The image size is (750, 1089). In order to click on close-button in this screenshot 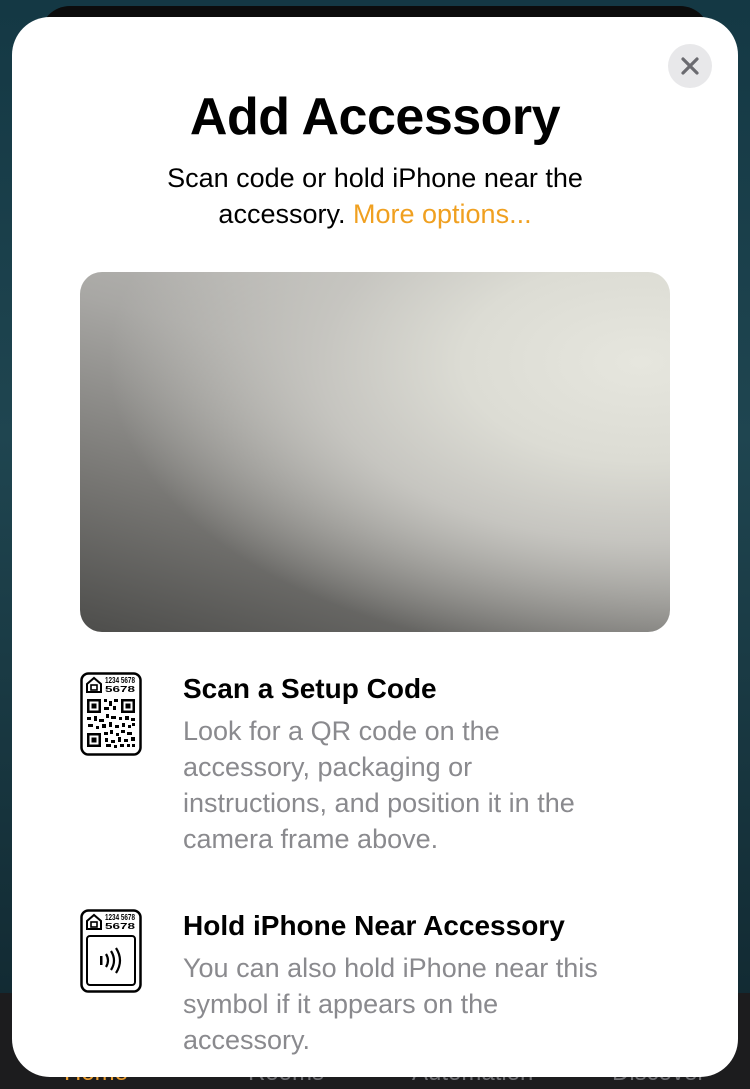, I will do `click(690, 66)`.